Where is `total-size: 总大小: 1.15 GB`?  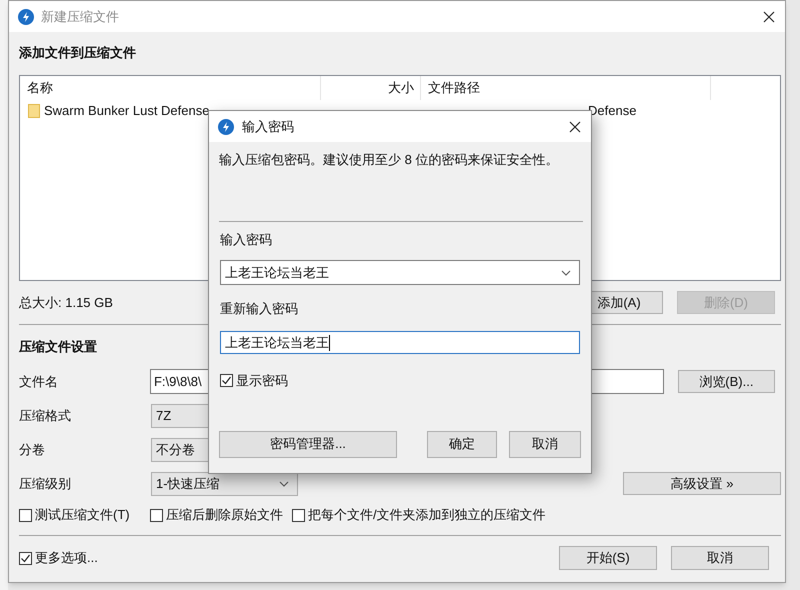 total-size: 总大小: 1.15 GB is located at coordinates (66, 303).